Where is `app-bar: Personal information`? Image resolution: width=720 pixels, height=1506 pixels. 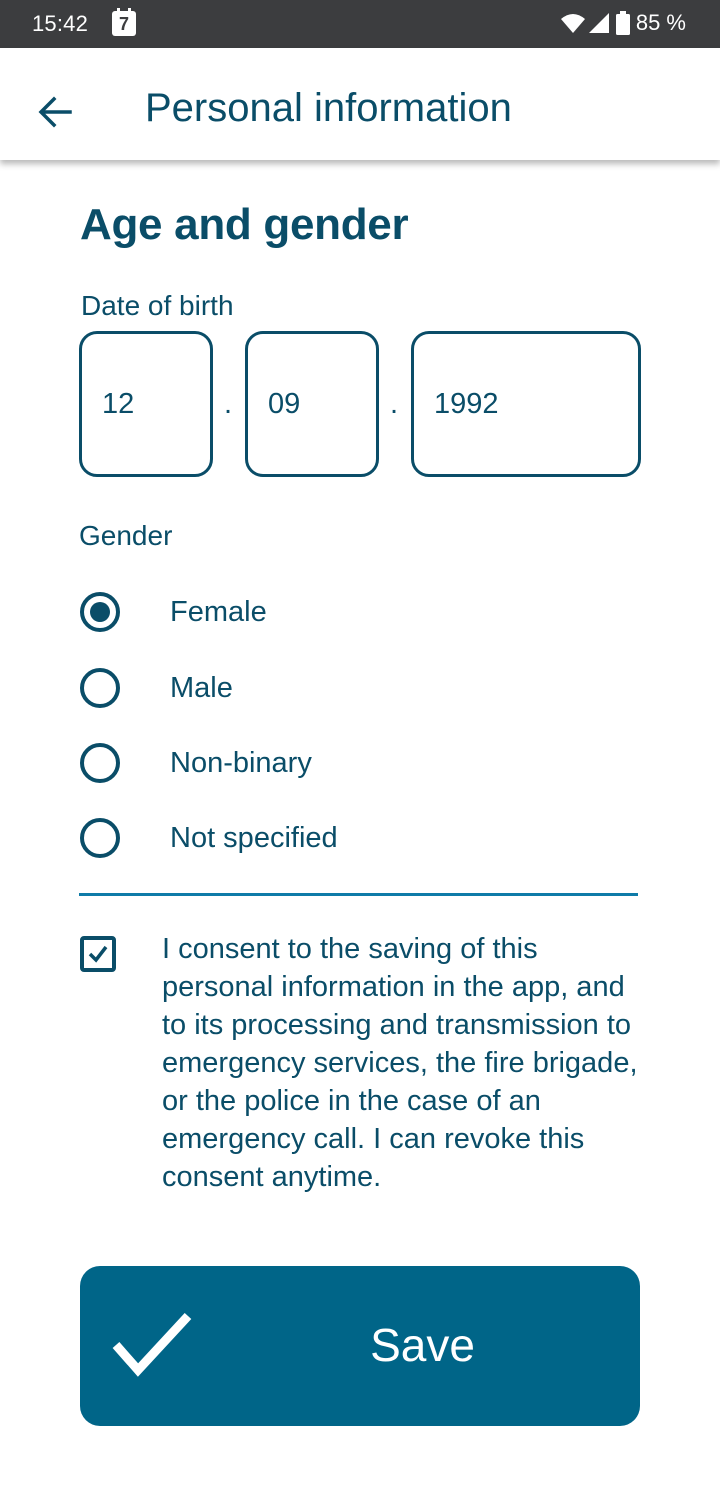 app-bar: Personal information is located at coordinates (360, 104).